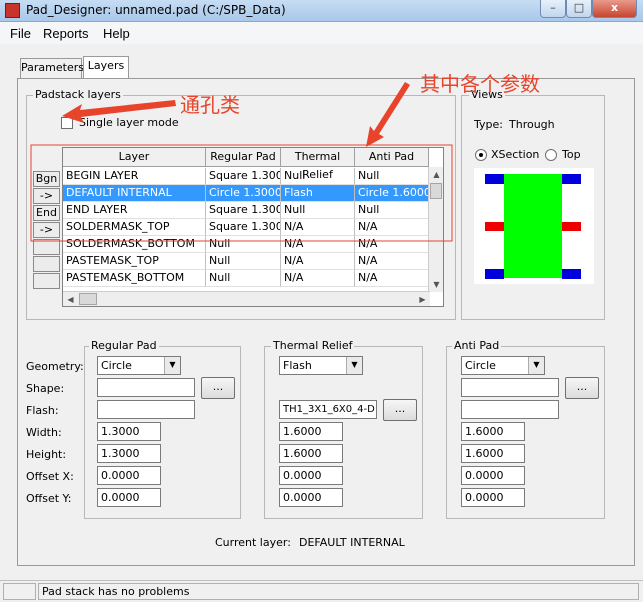 This screenshot has width=643, height=602. What do you see at coordinates (480, 84) in the screenshot?
I see `annotation-params-text: 其中各个参数` at bounding box center [480, 84].